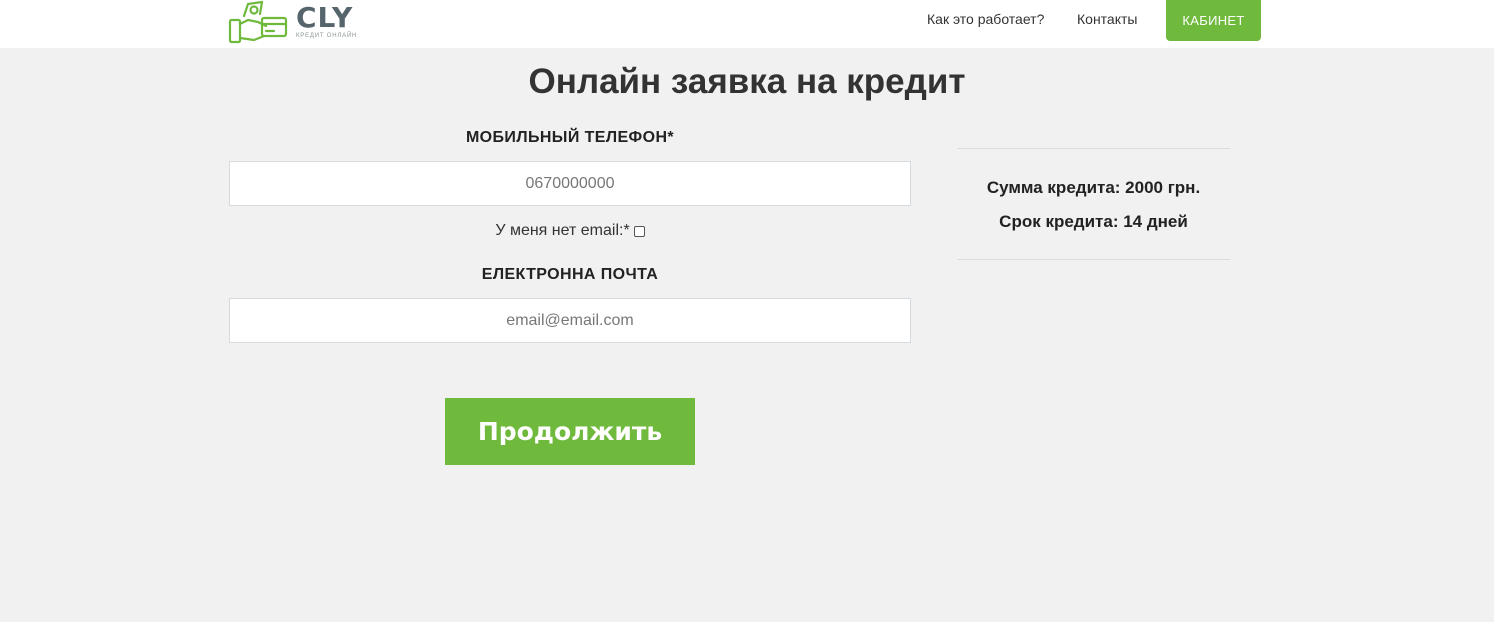 The width and height of the screenshot is (1494, 622). Describe the element at coordinates (639, 231) in the screenshot. I see `no-email-checkbox` at that location.